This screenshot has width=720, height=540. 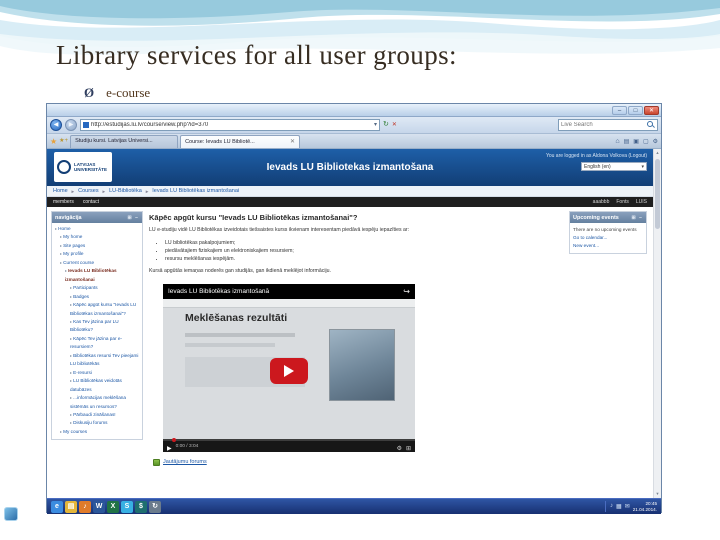 What do you see at coordinates (96, 297) in the screenshot?
I see `nav-item: Badges` at bounding box center [96, 297].